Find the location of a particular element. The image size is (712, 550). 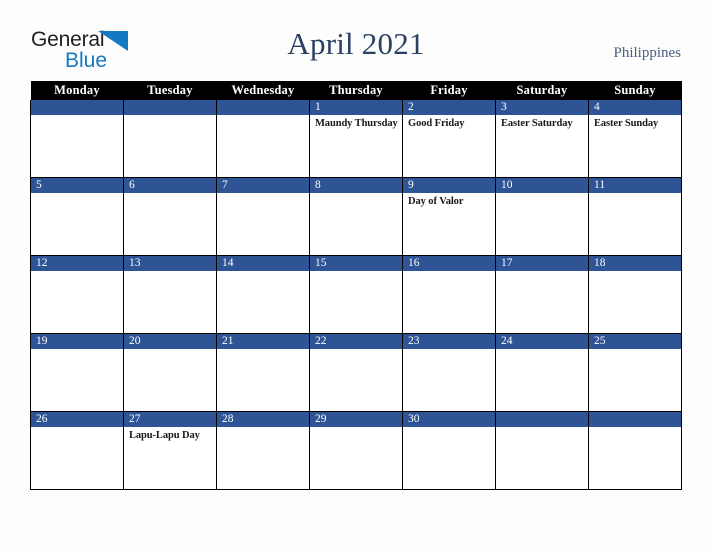

calendar-day-cell: 21 is located at coordinates (263, 372).